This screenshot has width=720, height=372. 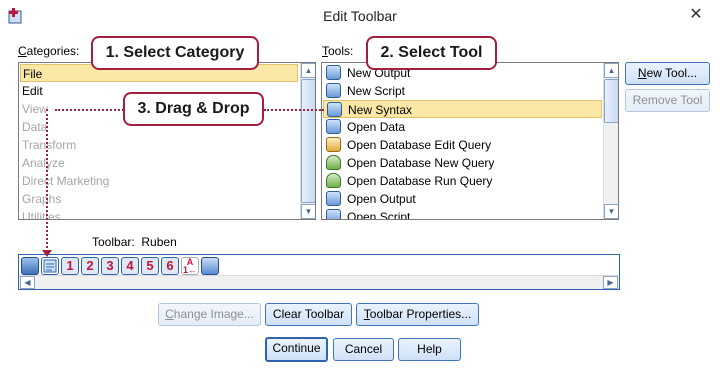 I want to click on number-1-icon: 1, so click(x=70, y=266).